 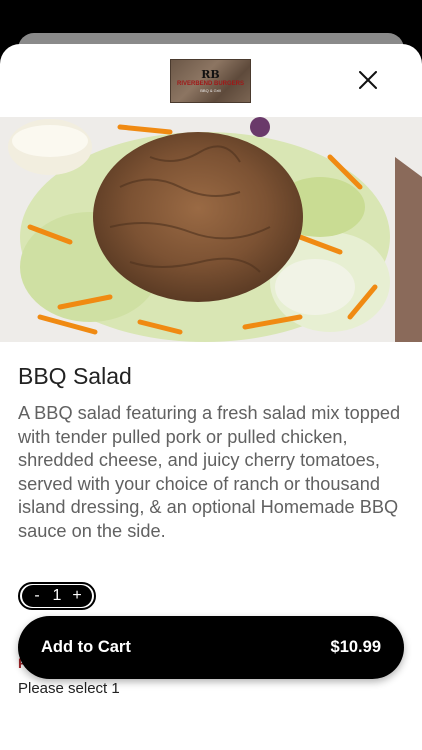 What do you see at coordinates (210, 74) in the screenshot?
I see `logo-mark: RB` at bounding box center [210, 74].